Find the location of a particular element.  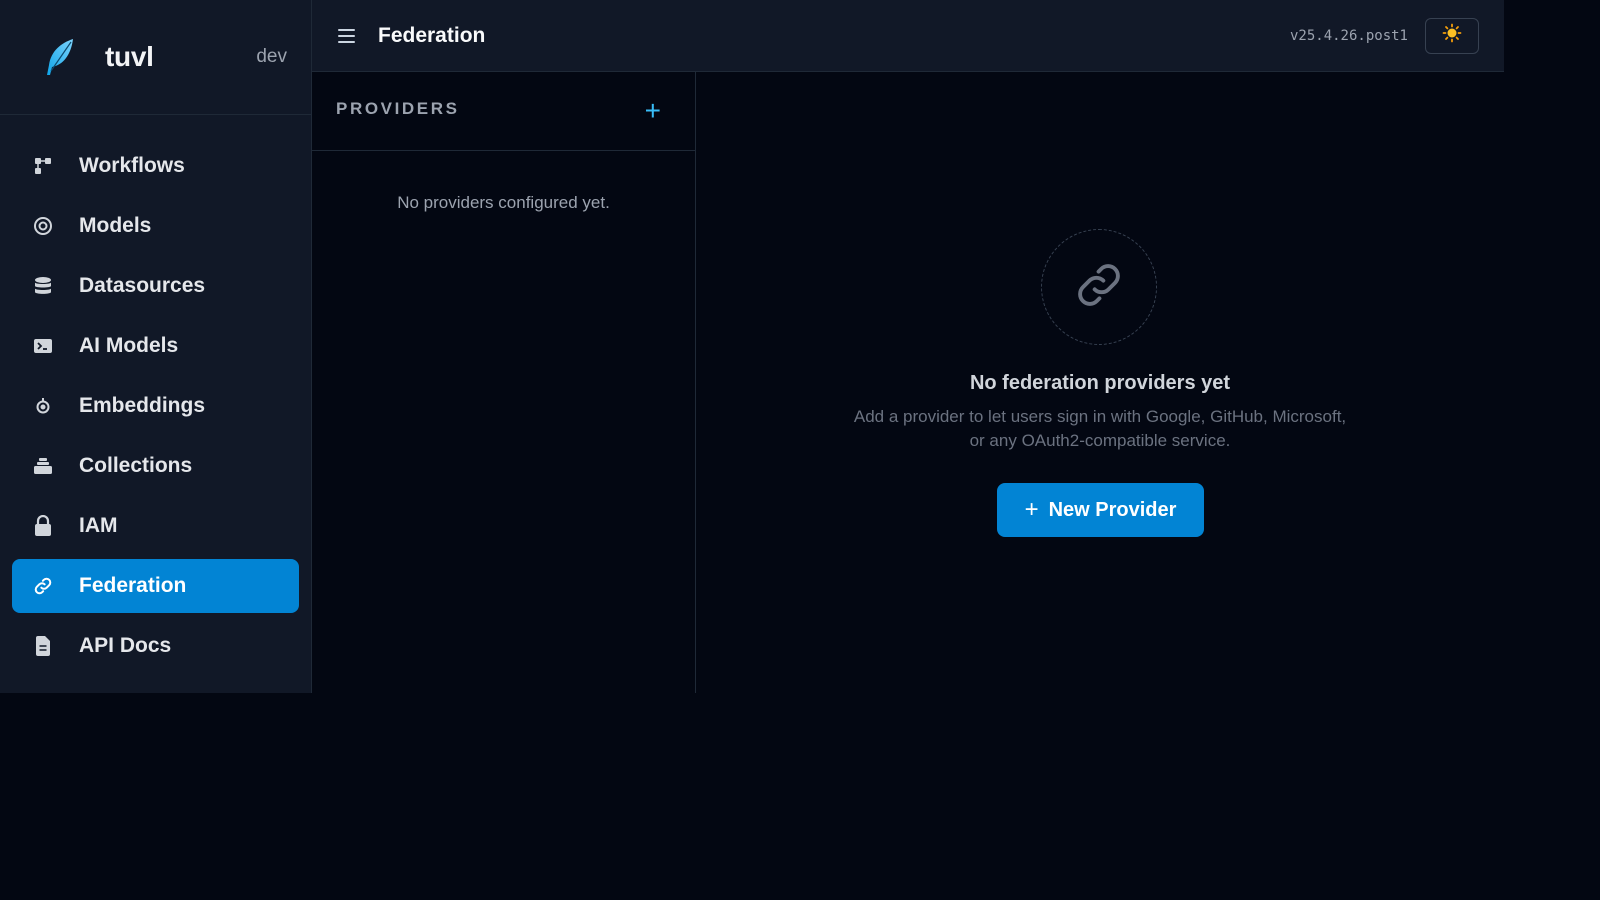

sidebar-item-label: Federation is located at coordinates (133, 585).